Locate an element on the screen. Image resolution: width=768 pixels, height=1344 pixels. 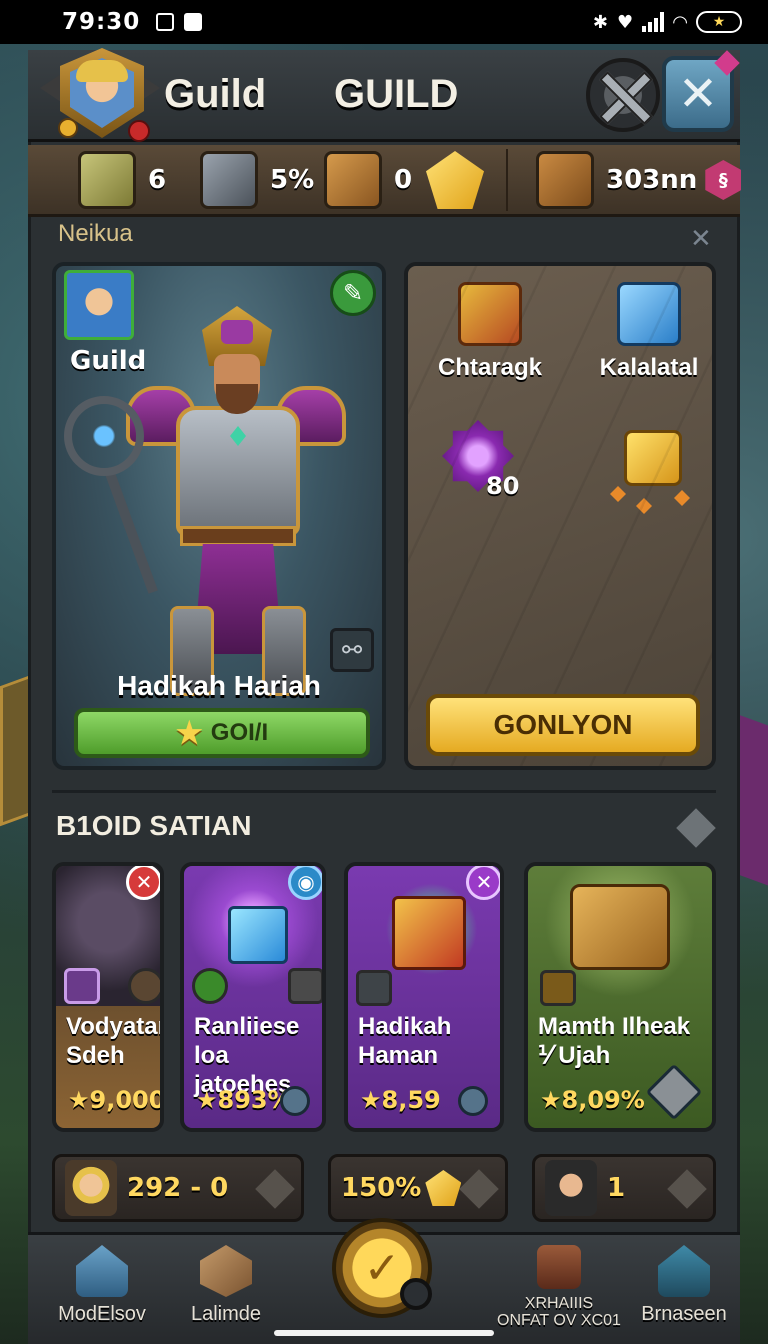
hero-torso is located at coordinates (238, 471).